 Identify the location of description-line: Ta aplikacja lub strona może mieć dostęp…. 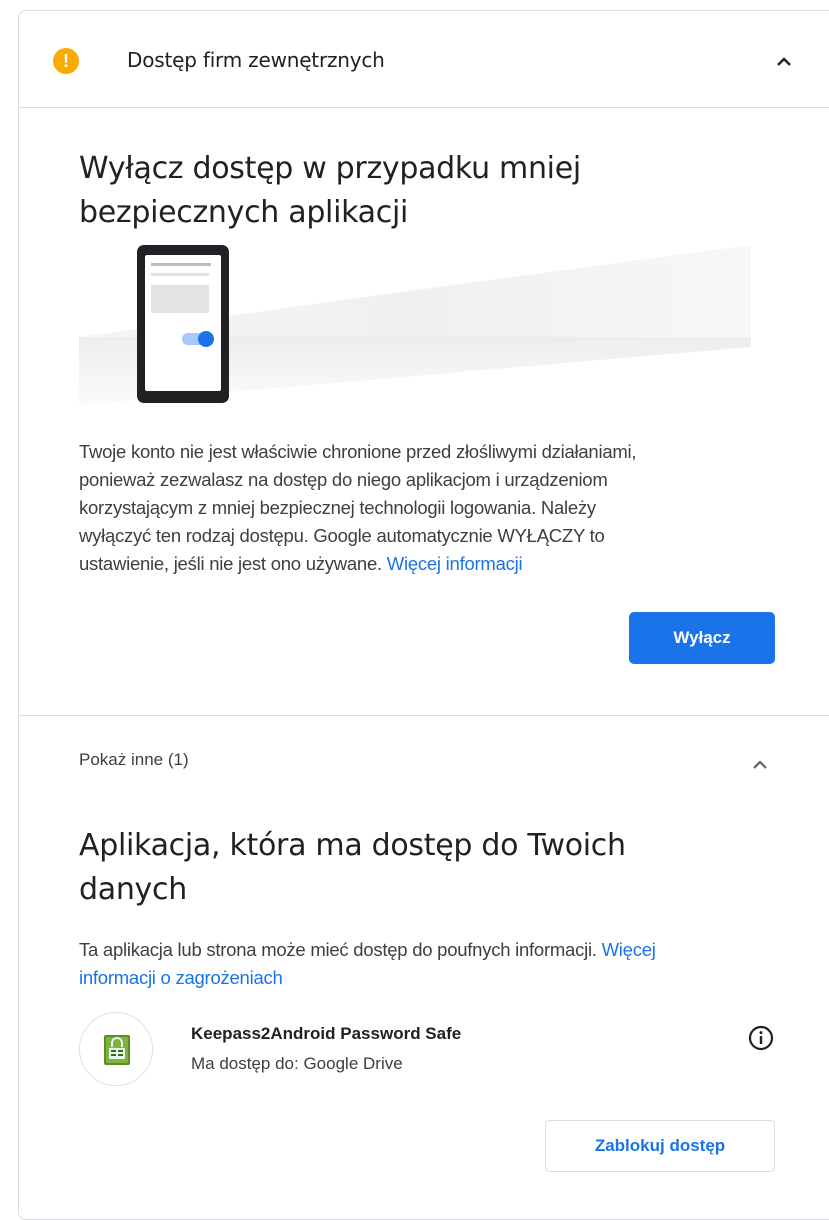
(367, 950).